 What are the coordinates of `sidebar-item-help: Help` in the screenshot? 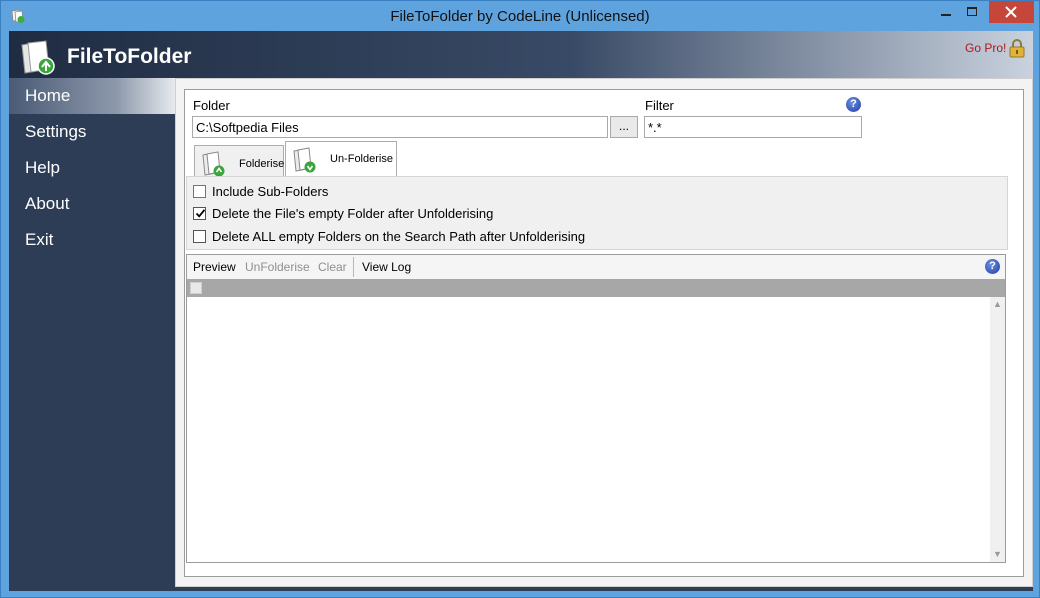 It's located at (92, 168).